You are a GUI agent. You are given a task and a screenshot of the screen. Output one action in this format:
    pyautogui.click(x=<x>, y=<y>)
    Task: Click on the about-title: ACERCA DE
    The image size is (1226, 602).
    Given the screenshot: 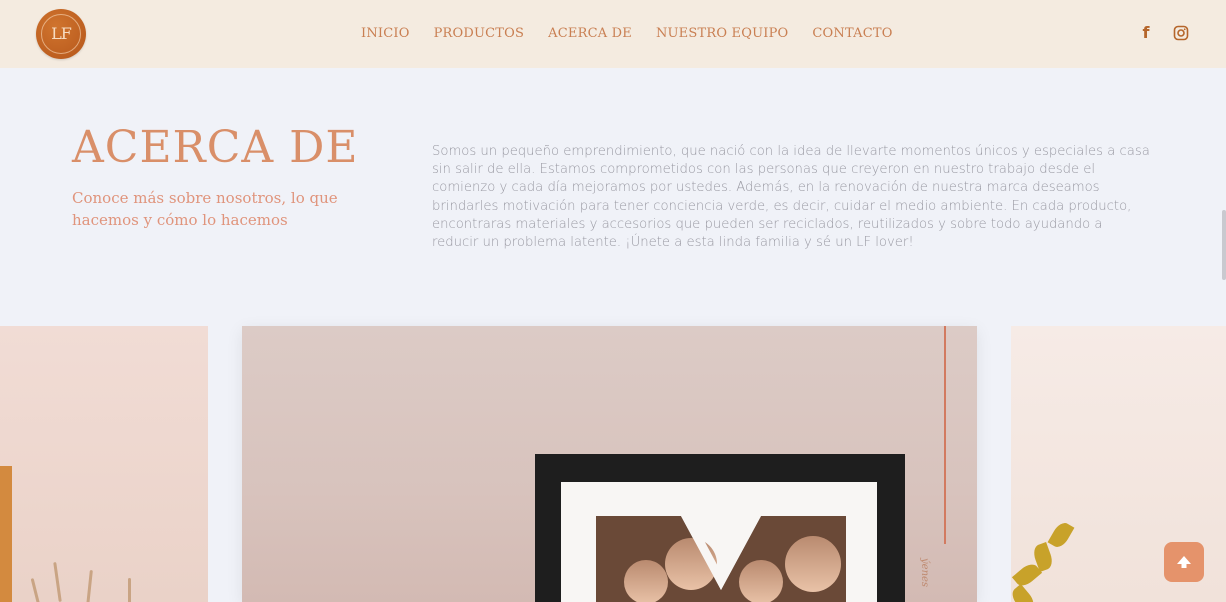 What is the action you would take?
    pyautogui.click(x=215, y=147)
    